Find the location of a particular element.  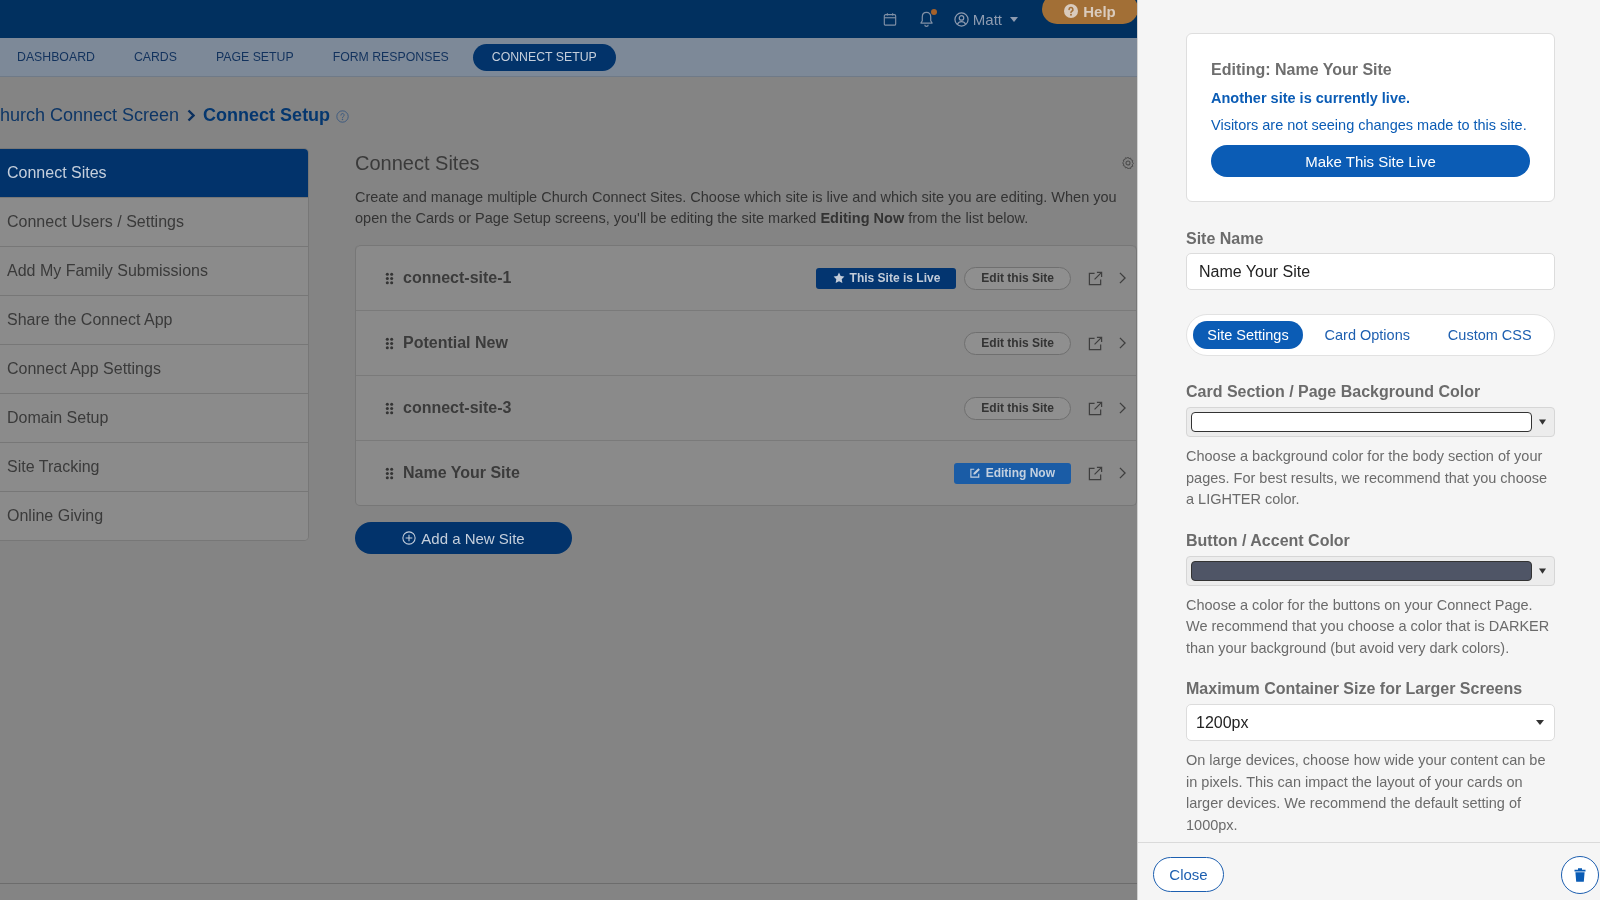

help-text: Choose a background color for the body section of your pages. For best results, we recommend that you choose a LIGHTER color. is located at coordinates (1367, 478).